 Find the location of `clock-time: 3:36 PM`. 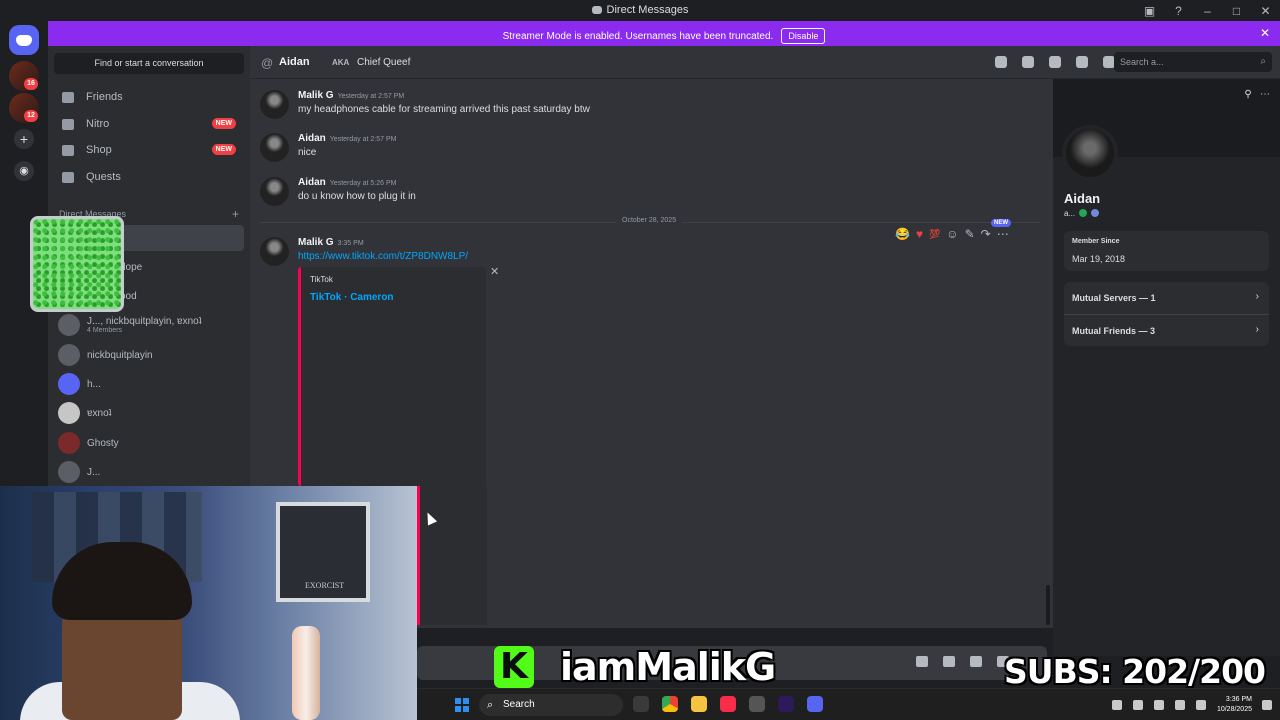

clock-time: 3:36 PM is located at coordinates (1238, 699).